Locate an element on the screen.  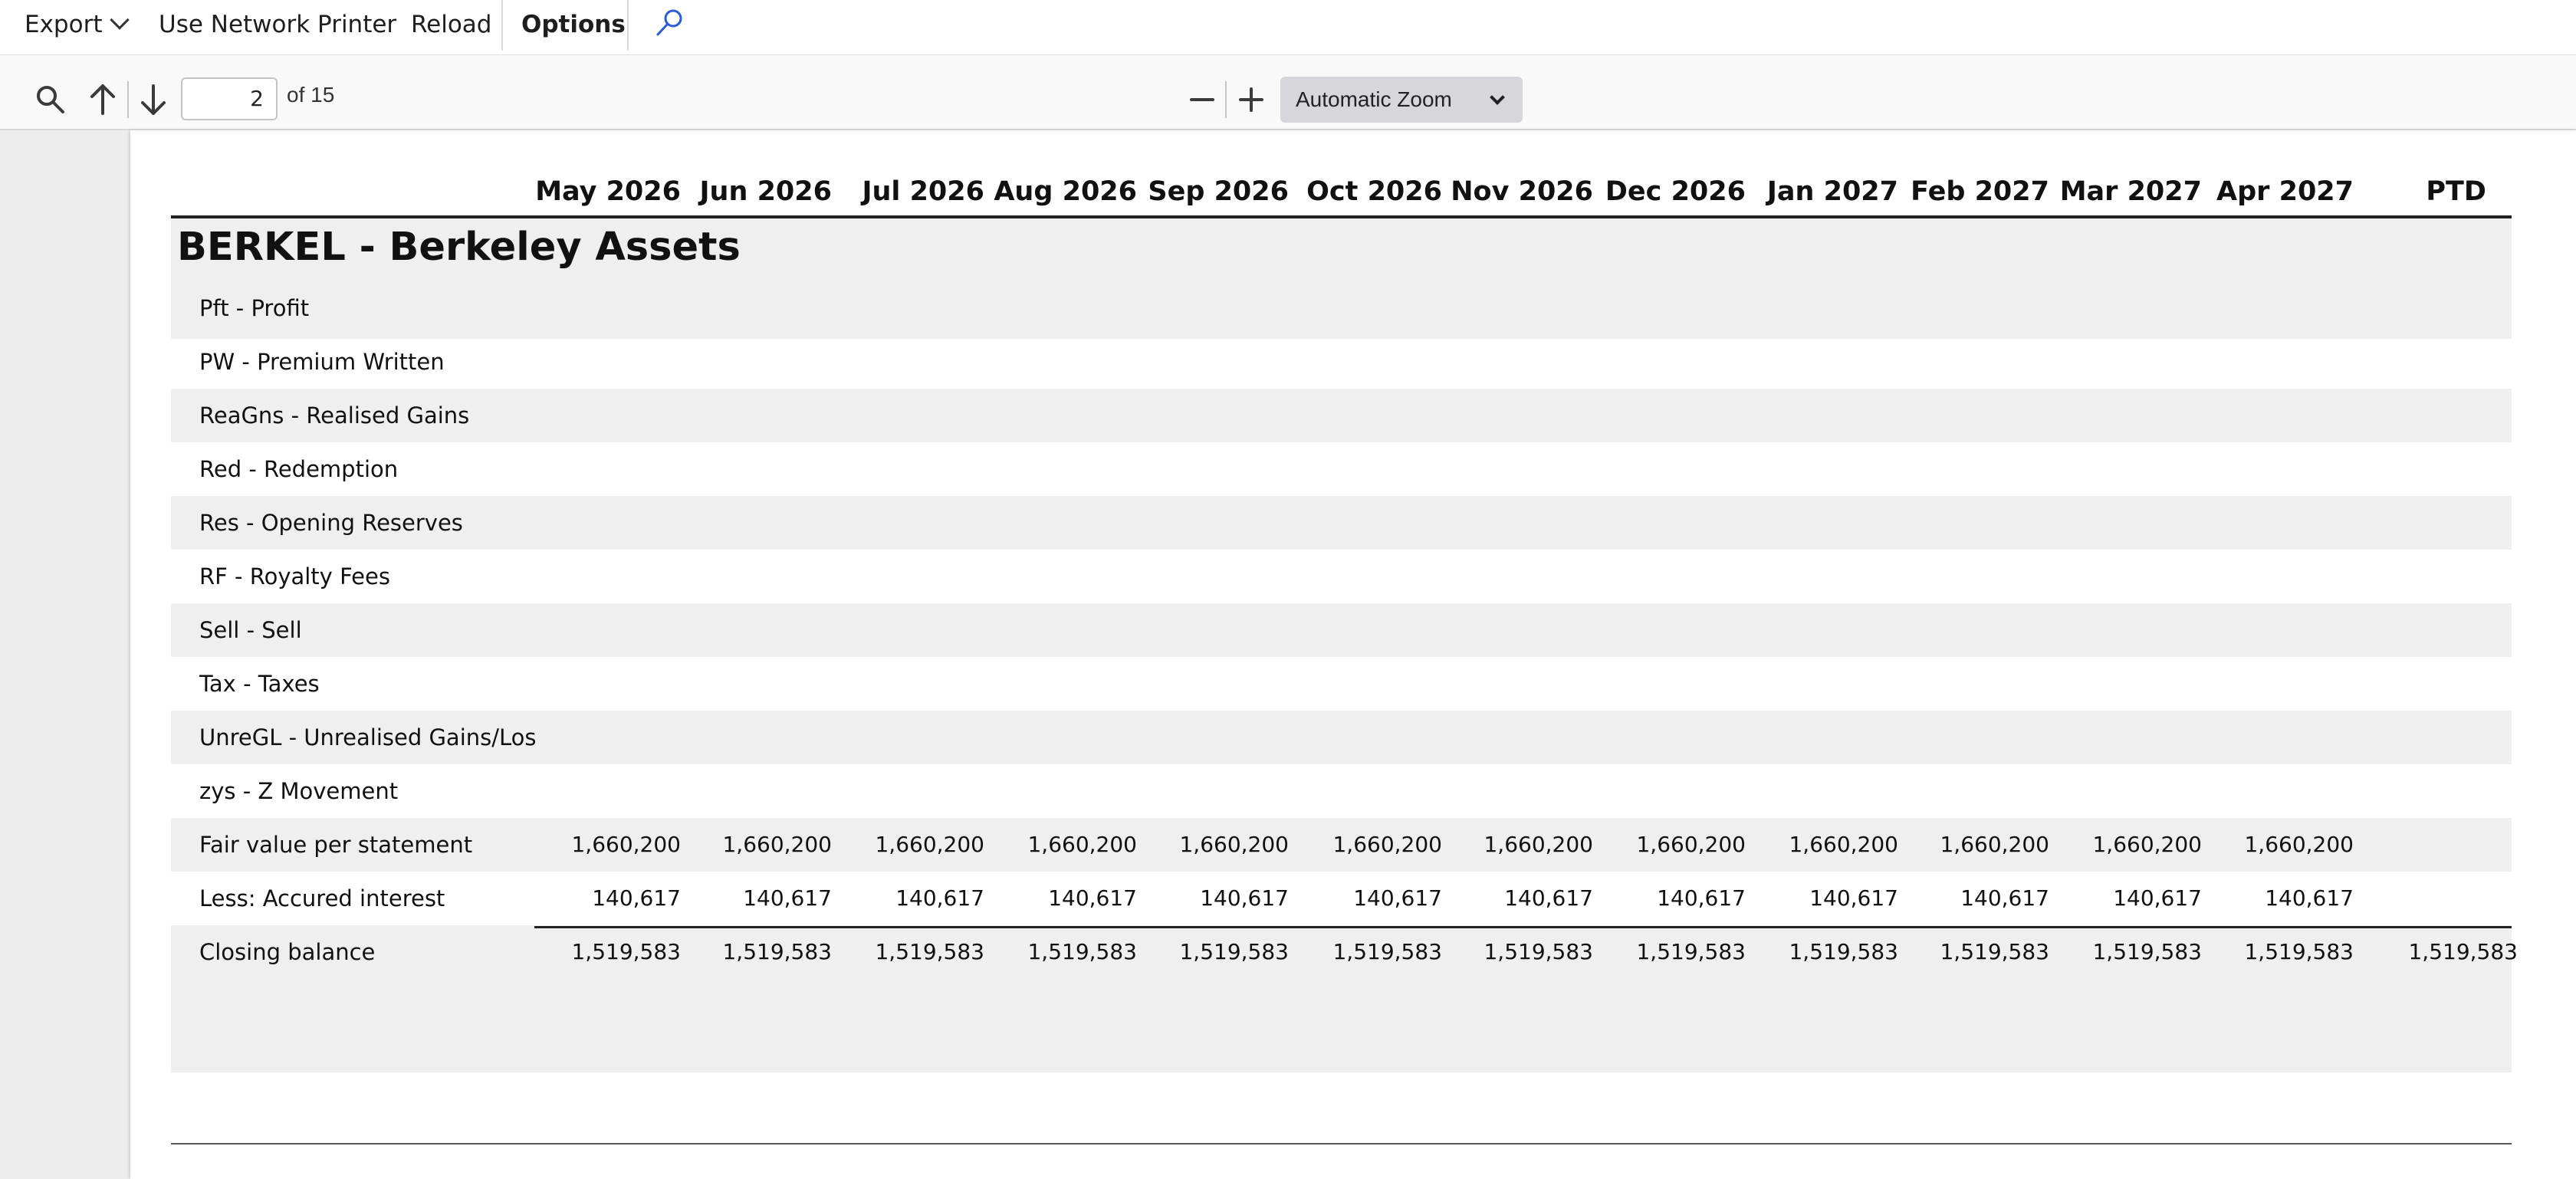
column-header: Aug 2026 is located at coordinates (1066, 191).